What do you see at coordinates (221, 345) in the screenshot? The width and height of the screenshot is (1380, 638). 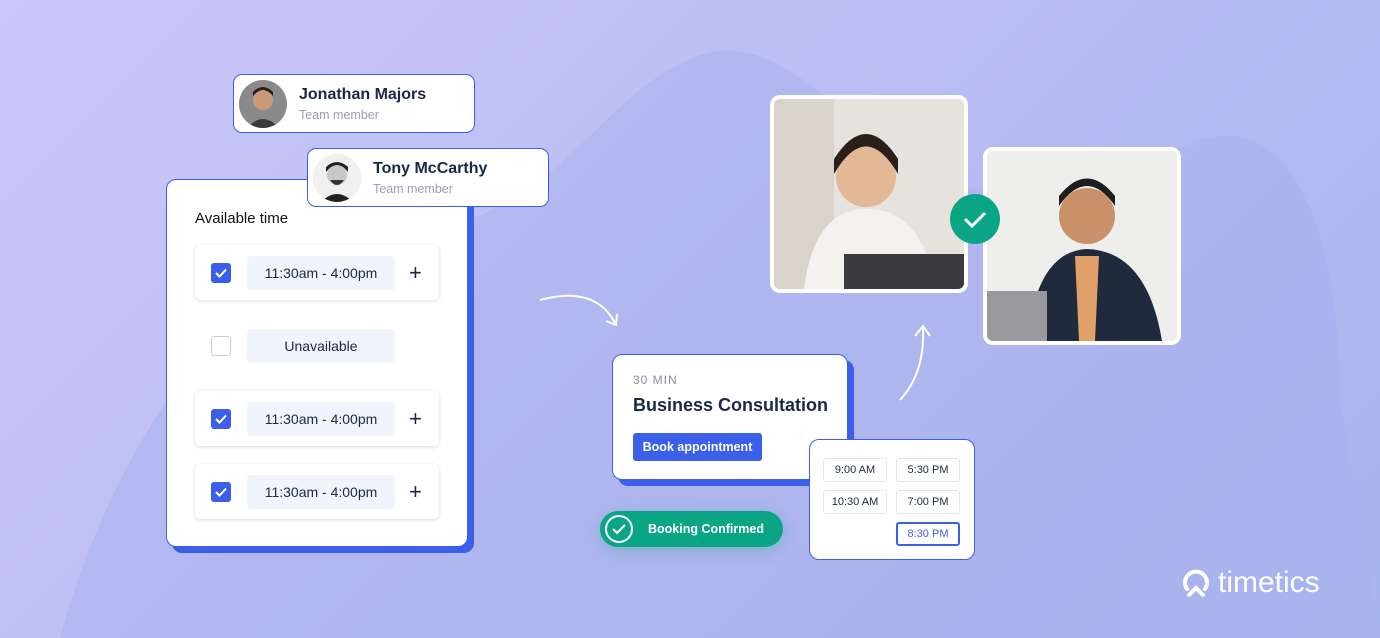 I see `checkbox-unchecked` at bounding box center [221, 345].